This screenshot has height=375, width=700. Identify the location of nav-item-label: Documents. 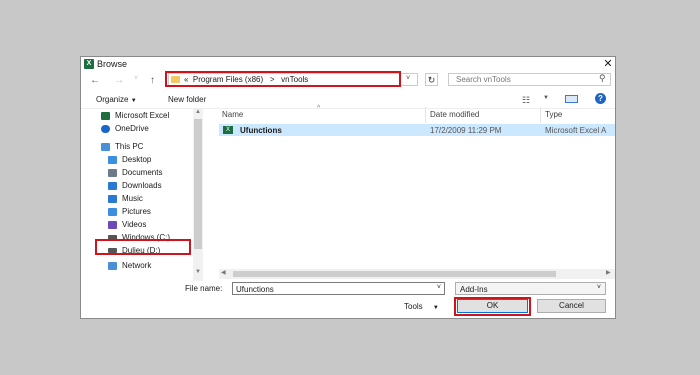
(142, 172).